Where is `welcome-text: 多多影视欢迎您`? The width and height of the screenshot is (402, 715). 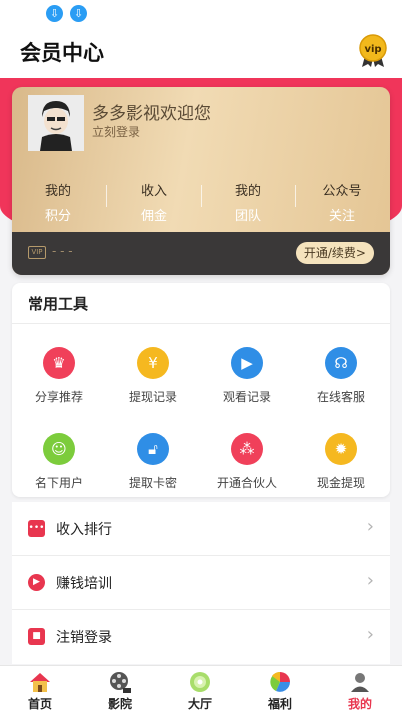
welcome-text: 多多影视欢迎您 is located at coordinates (151, 114).